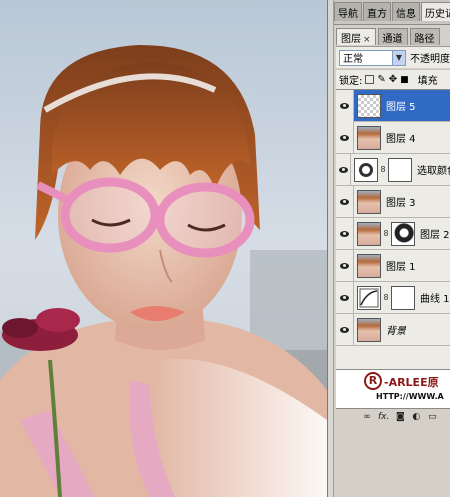 The image size is (450, 497). What do you see at coordinates (427, 81) in the screenshot?
I see `fill-label: 填充` at bounding box center [427, 81].